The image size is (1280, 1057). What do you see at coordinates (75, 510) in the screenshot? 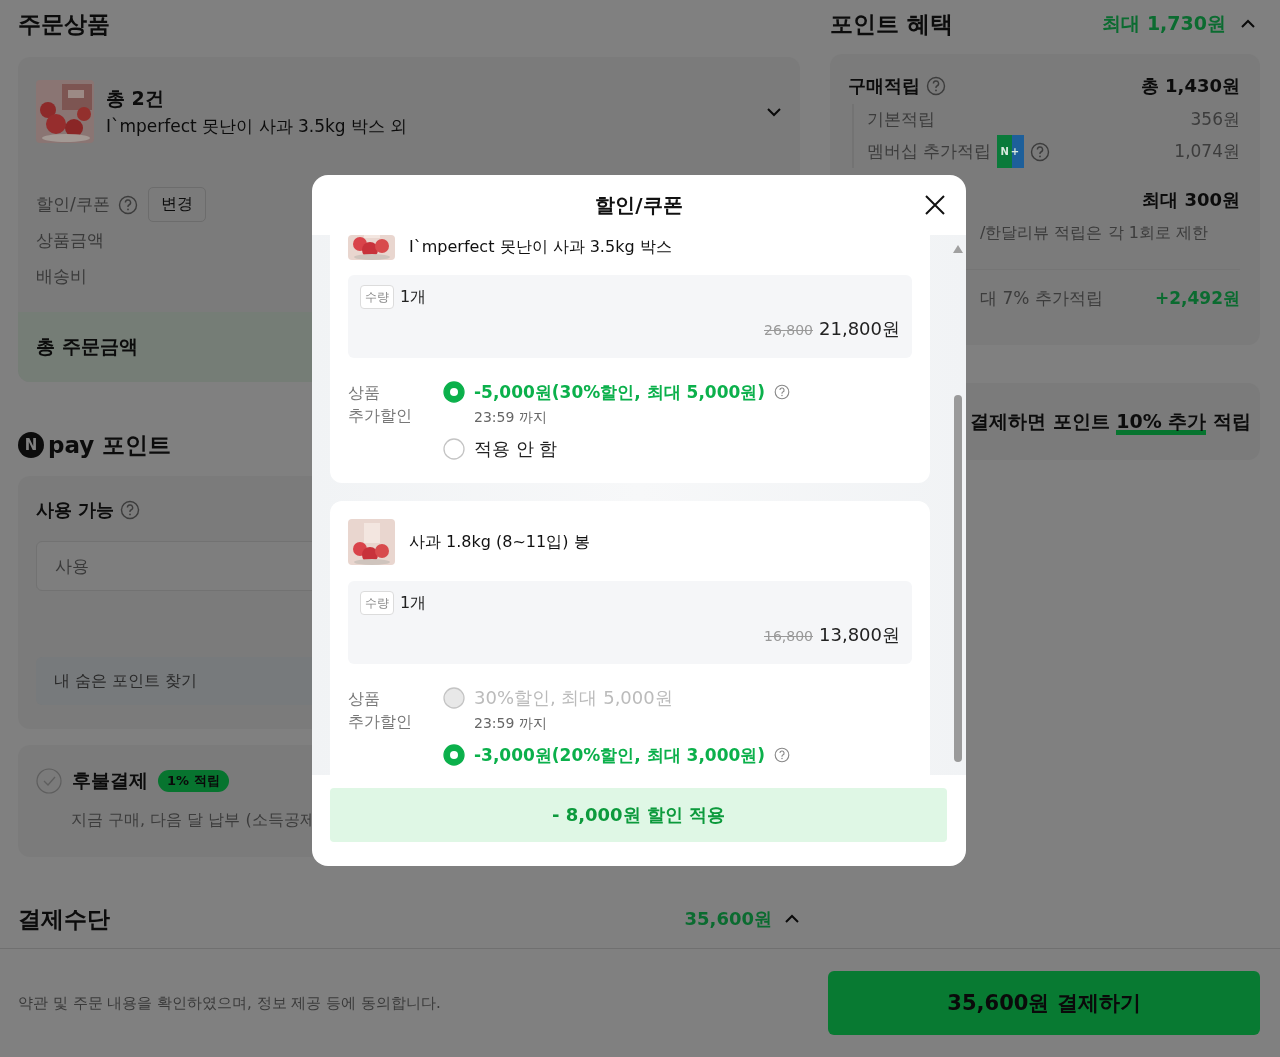
I see `available-label: 사용 가능` at bounding box center [75, 510].